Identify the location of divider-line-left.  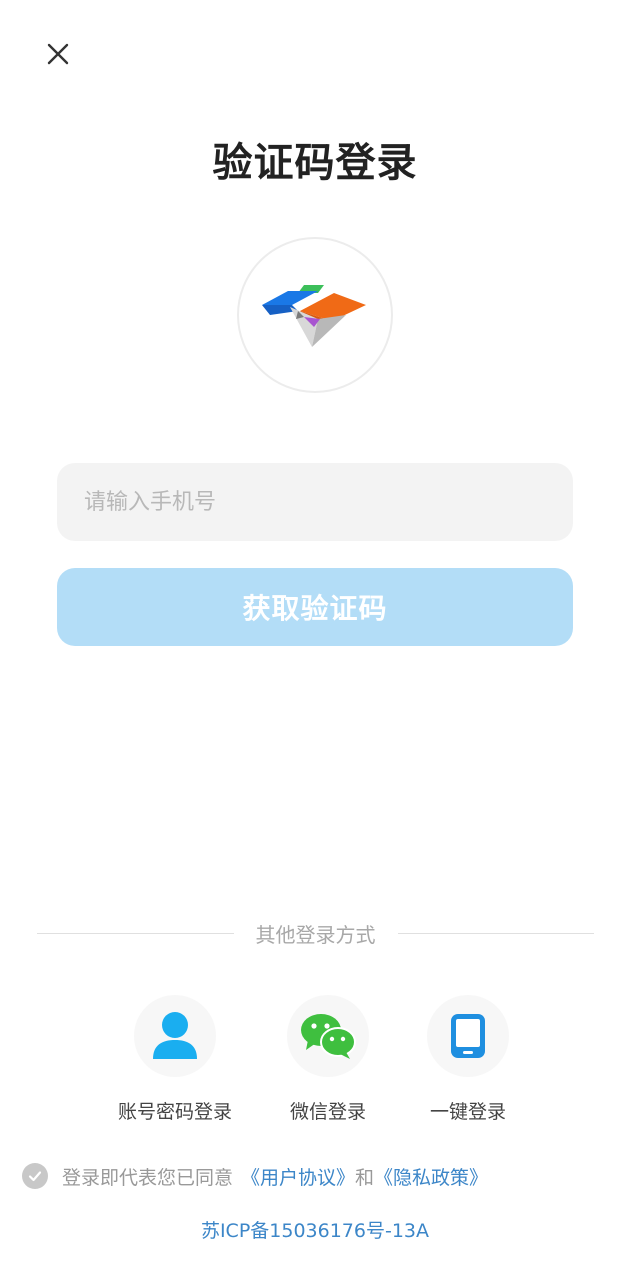
(135, 933).